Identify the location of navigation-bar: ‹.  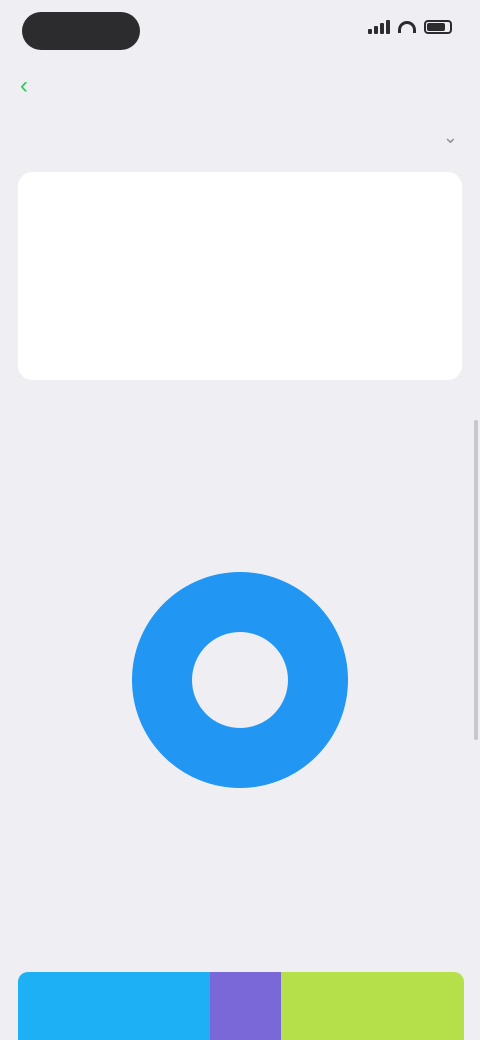
(240, 86).